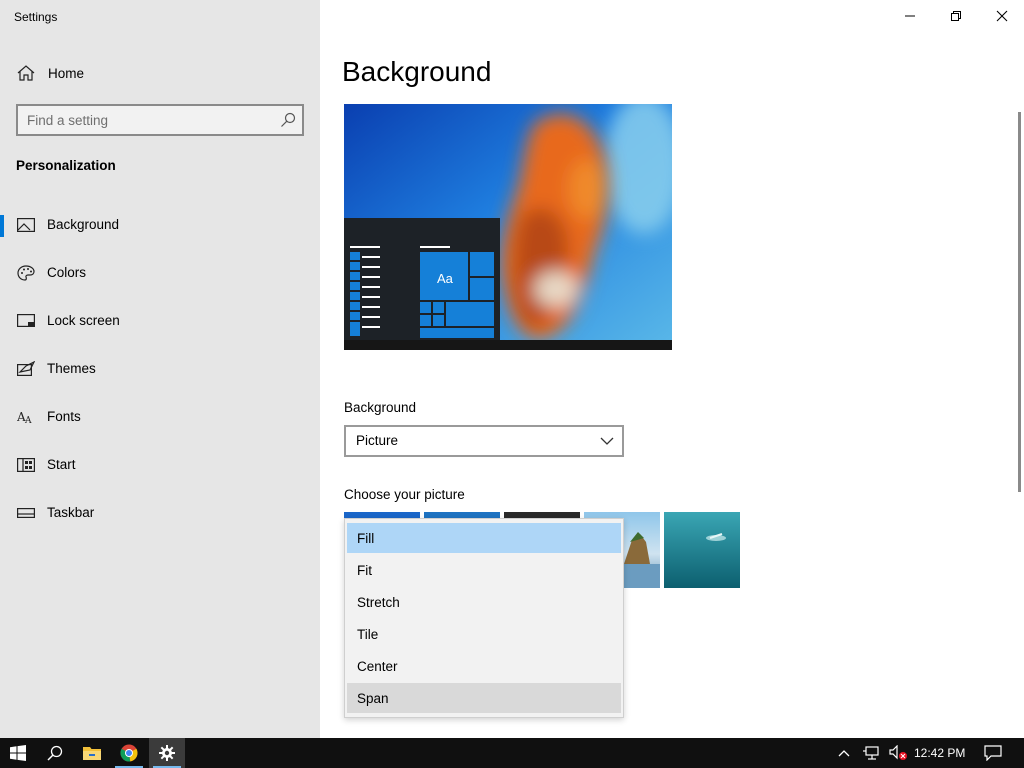  What do you see at coordinates (607, 441) in the screenshot?
I see `chevron-down-icon` at bounding box center [607, 441].